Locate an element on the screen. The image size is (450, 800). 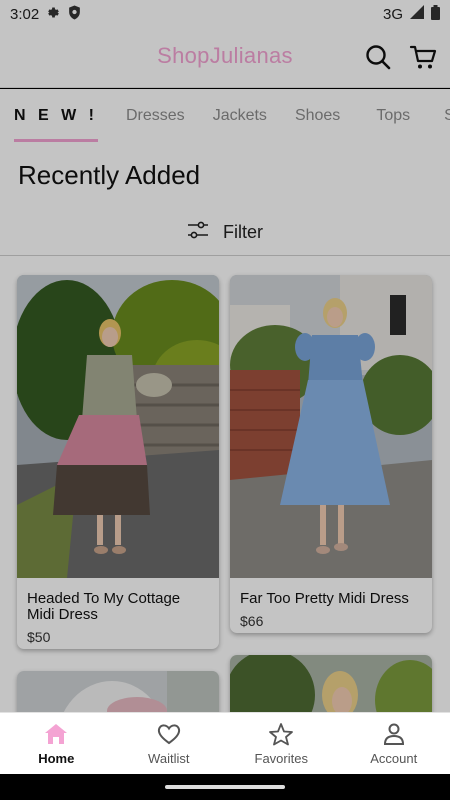
battery-icon is located at coordinates (435, 14).